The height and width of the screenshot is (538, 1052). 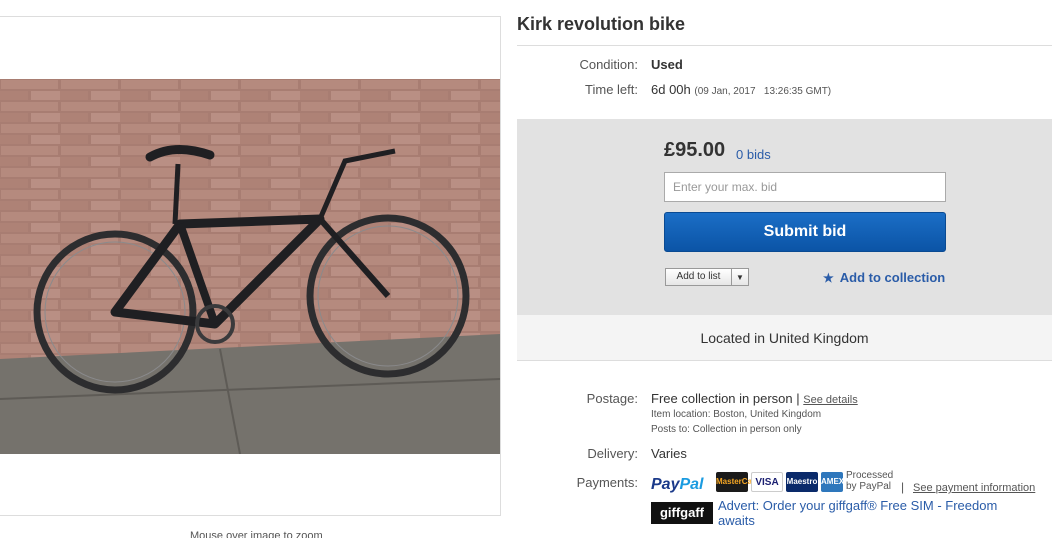 I want to click on amex-icon: AMEX, so click(x=832, y=482).